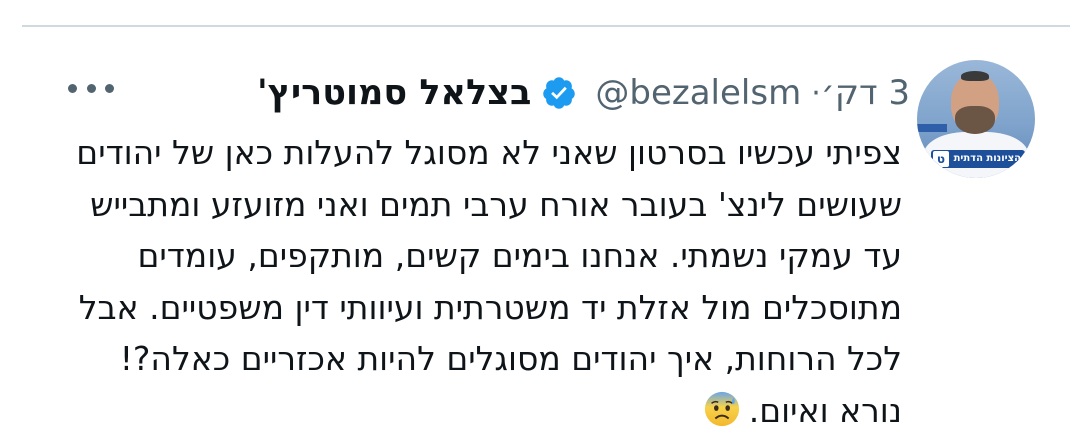 The width and height of the screenshot is (1080, 436). What do you see at coordinates (559, 93) in the screenshot?
I see `verified-badge-icon` at bounding box center [559, 93].